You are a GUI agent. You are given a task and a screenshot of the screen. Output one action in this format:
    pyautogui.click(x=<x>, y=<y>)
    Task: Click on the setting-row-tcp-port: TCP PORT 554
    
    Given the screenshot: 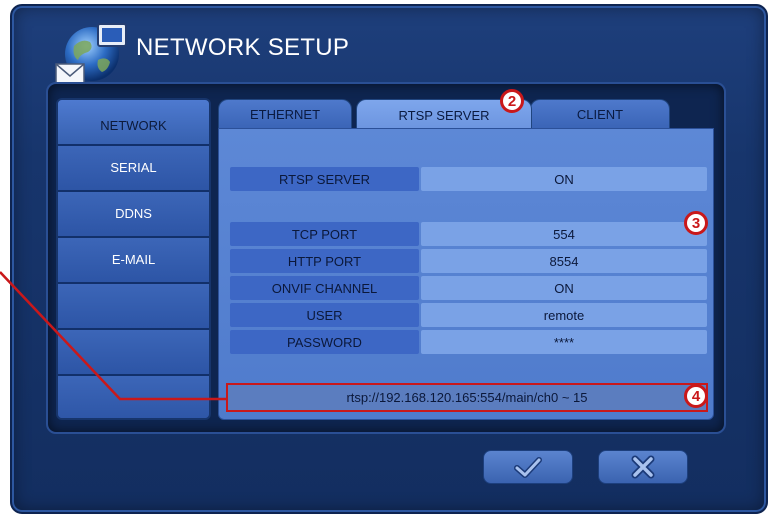 What is the action you would take?
    pyautogui.click(x=468, y=234)
    